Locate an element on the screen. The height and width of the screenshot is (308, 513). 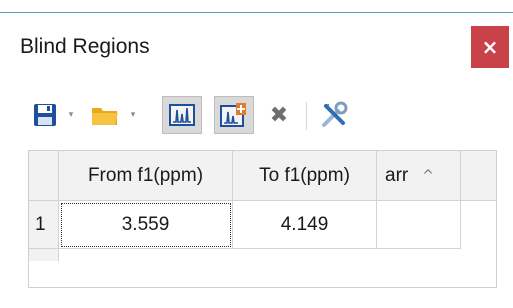
cell-extra is located at coordinates (419, 225).